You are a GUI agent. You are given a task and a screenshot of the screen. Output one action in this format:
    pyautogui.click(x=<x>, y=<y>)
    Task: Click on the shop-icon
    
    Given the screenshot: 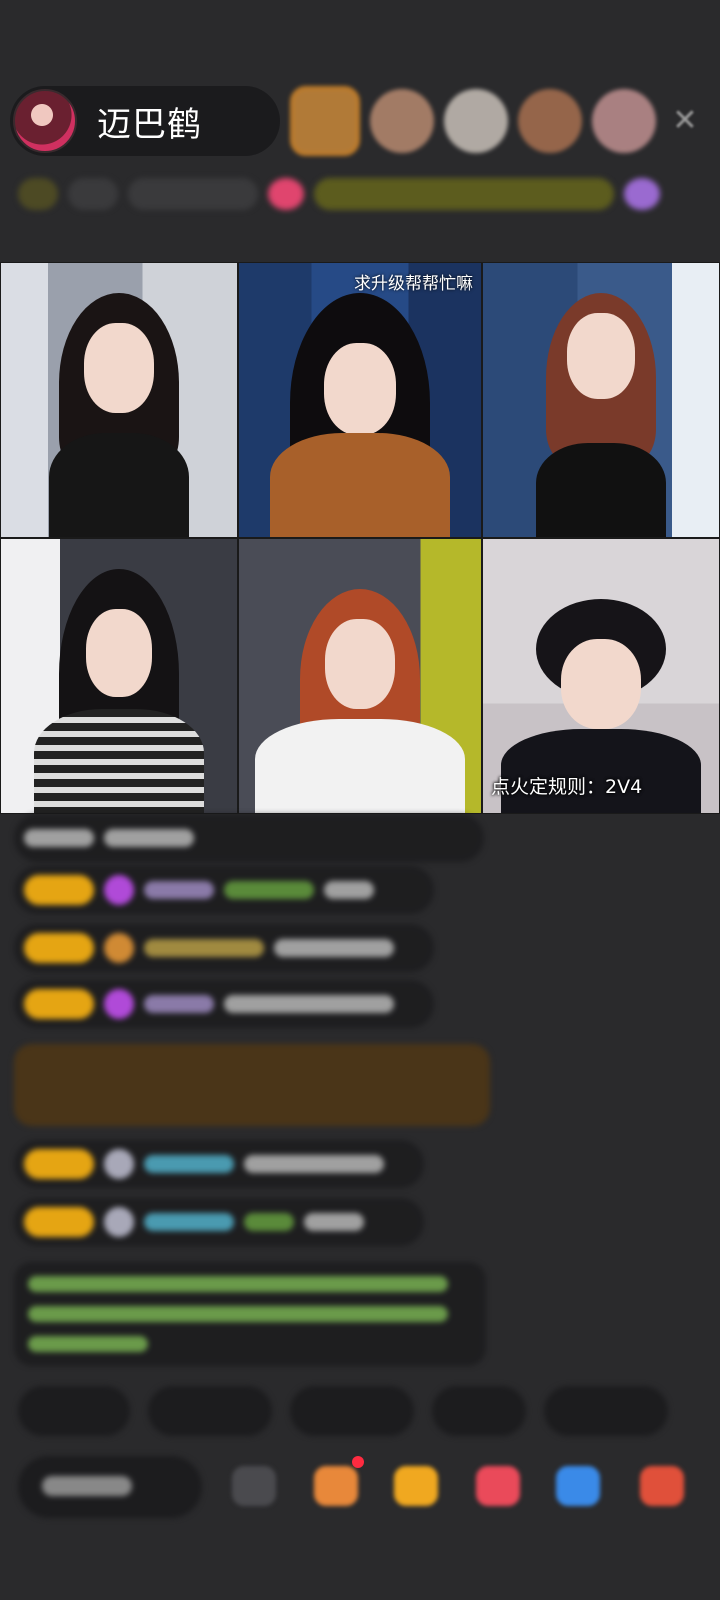 What is the action you would take?
    pyautogui.click(x=662, y=1486)
    